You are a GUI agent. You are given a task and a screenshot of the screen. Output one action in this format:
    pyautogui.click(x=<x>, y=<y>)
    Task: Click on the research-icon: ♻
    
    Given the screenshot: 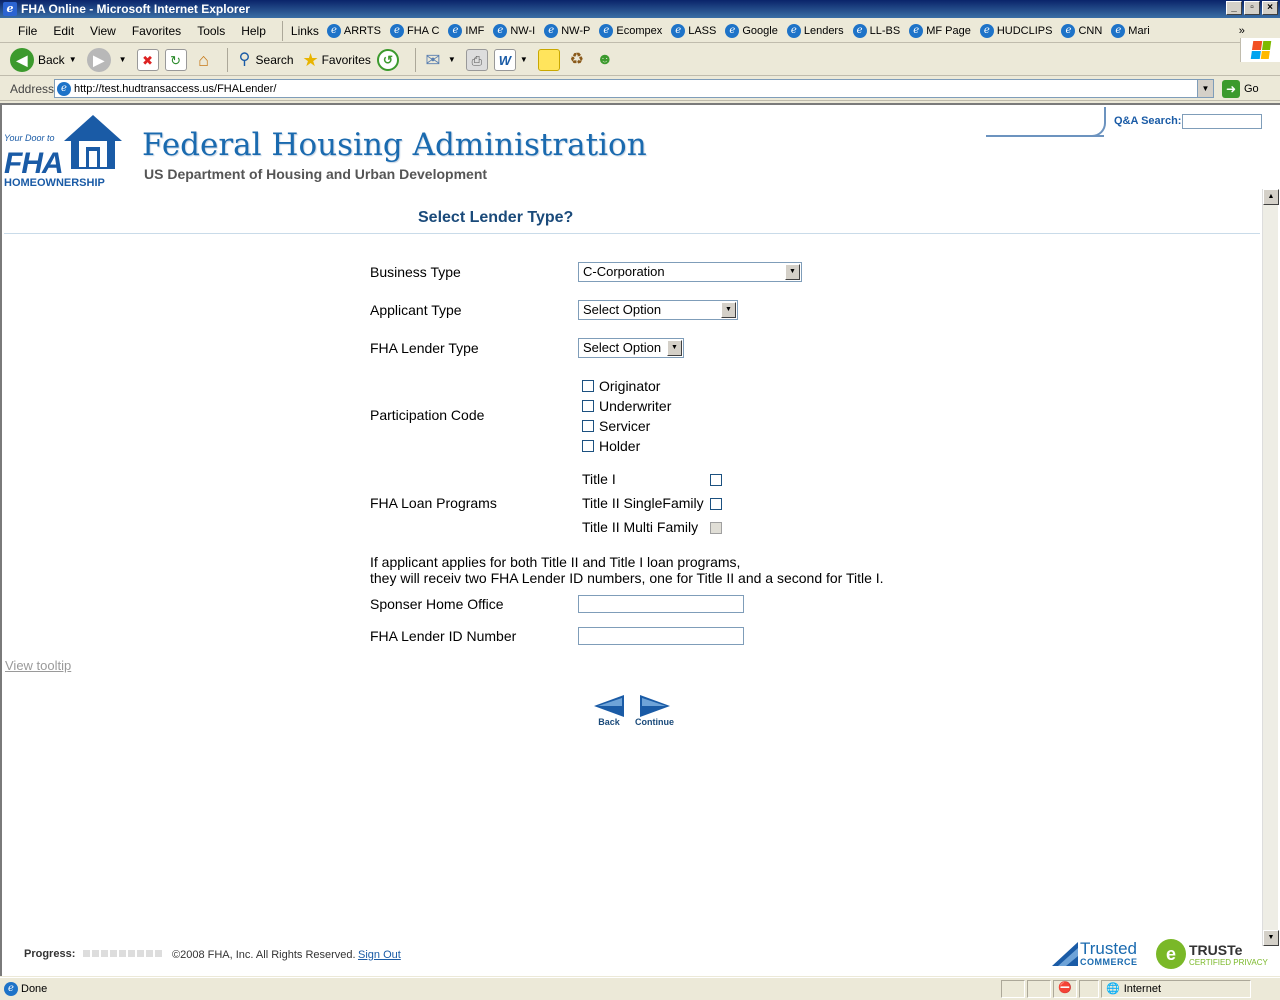 What is the action you would take?
    pyautogui.click(x=576, y=59)
    